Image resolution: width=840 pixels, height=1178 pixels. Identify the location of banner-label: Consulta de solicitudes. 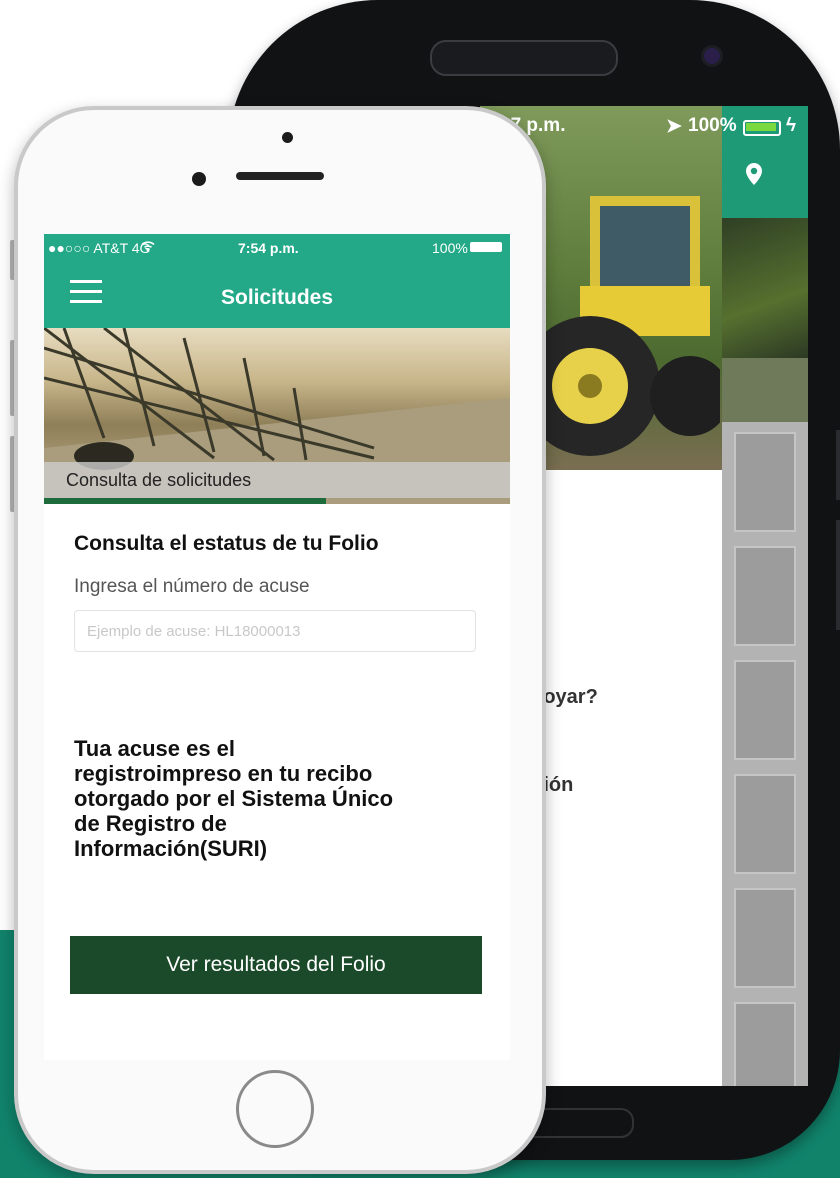
(277, 480).